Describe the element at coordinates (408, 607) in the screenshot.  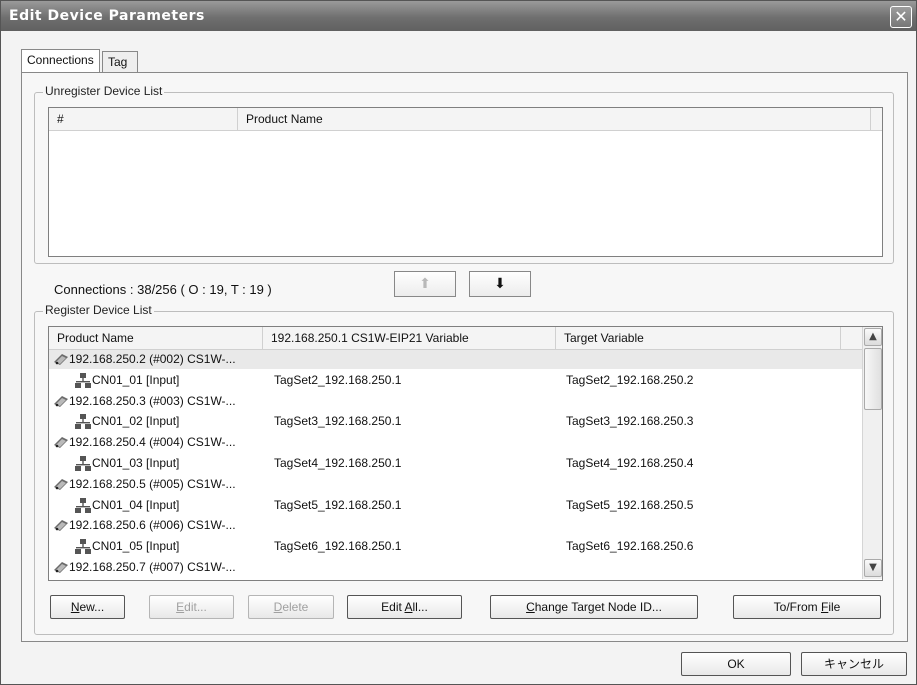
I see `edit-all-button-accel: A` at that location.